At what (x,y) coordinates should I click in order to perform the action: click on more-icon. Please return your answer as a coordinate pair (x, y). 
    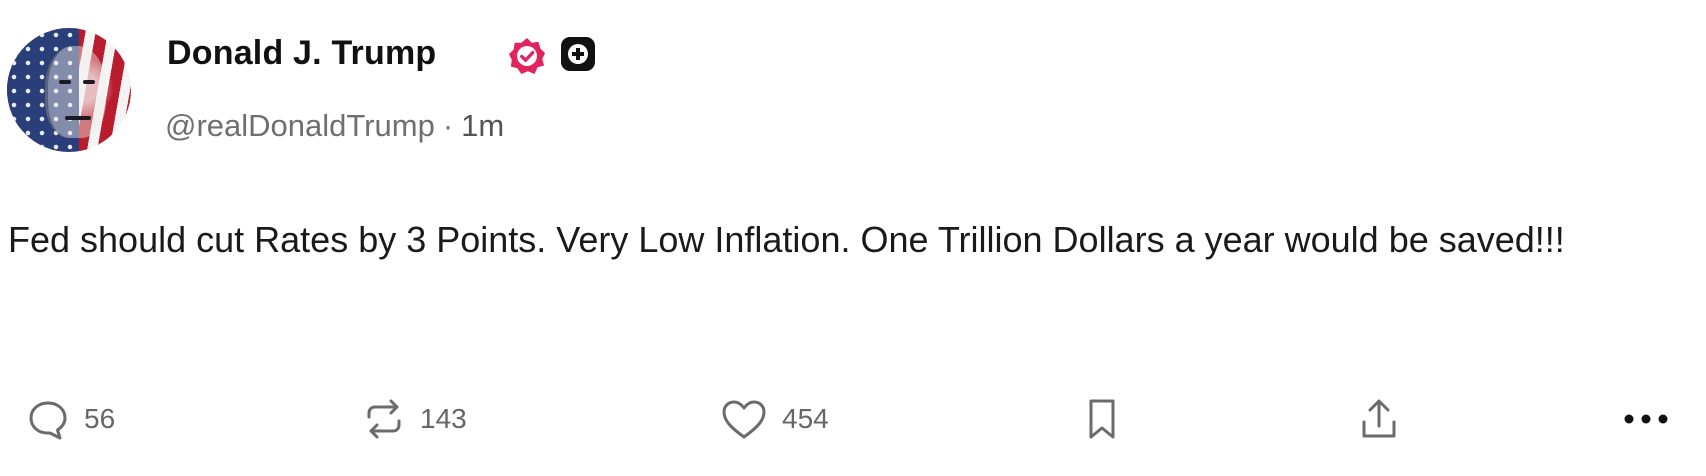
    Looking at the image, I should click on (1646, 419).